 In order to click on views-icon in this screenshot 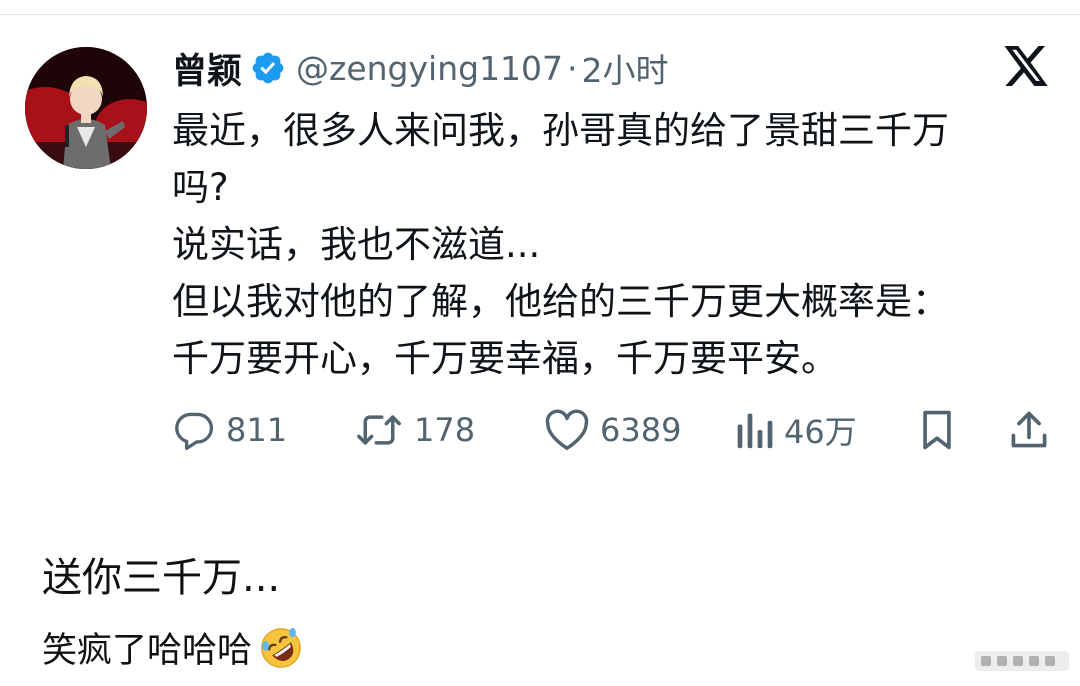, I will do `click(755, 431)`.